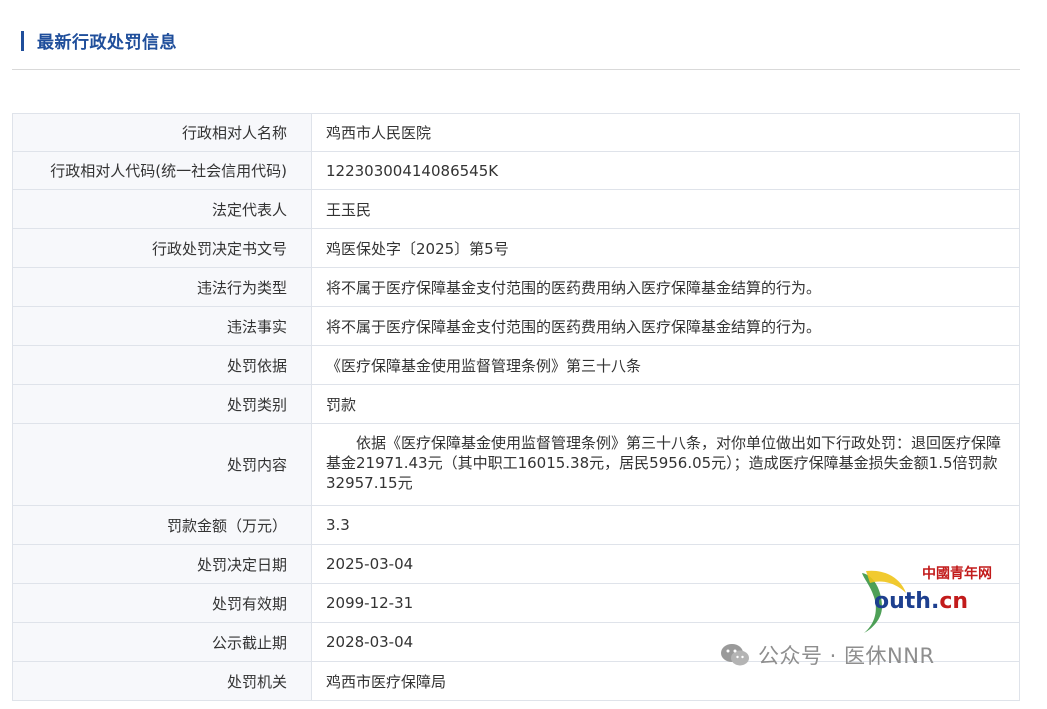  I want to click on row-label: 处罚依据, so click(162, 365).